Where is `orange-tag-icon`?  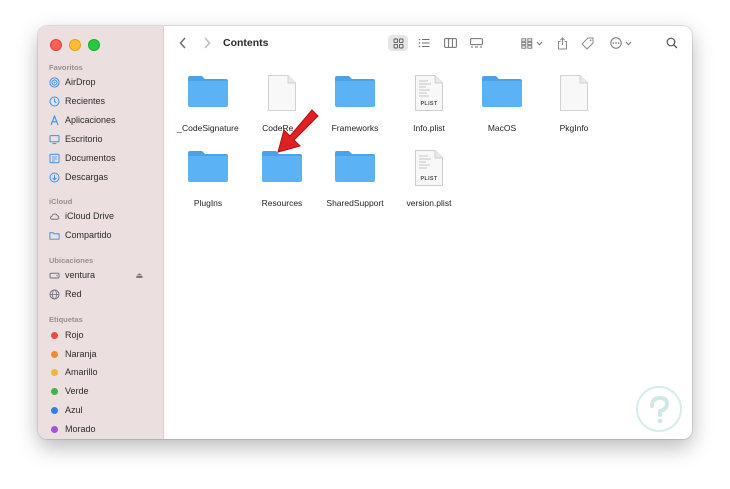 orange-tag-icon is located at coordinates (54, 354).